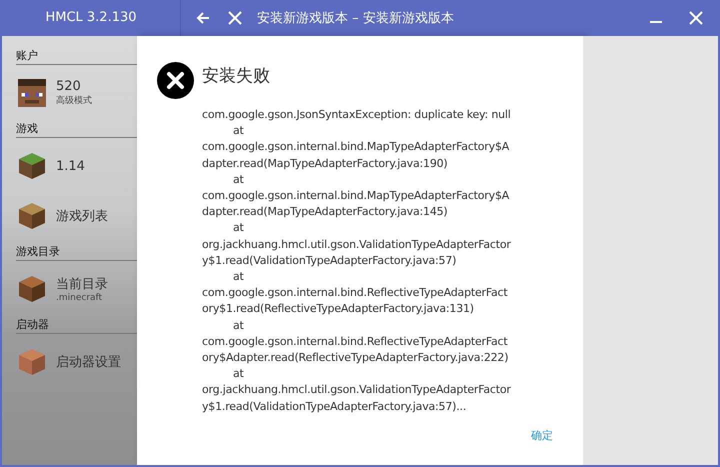 This screenshot has height=467, width=720. I want to click on item-sublabel: 高级模式, so click(74, 100).